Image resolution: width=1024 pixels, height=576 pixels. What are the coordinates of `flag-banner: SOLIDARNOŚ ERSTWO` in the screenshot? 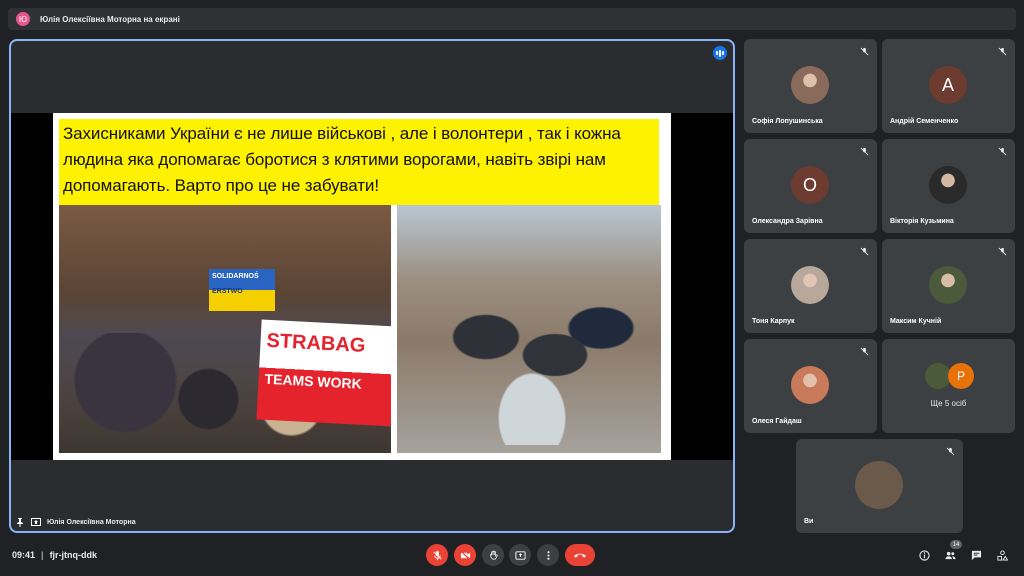 It's located at (242, 290).